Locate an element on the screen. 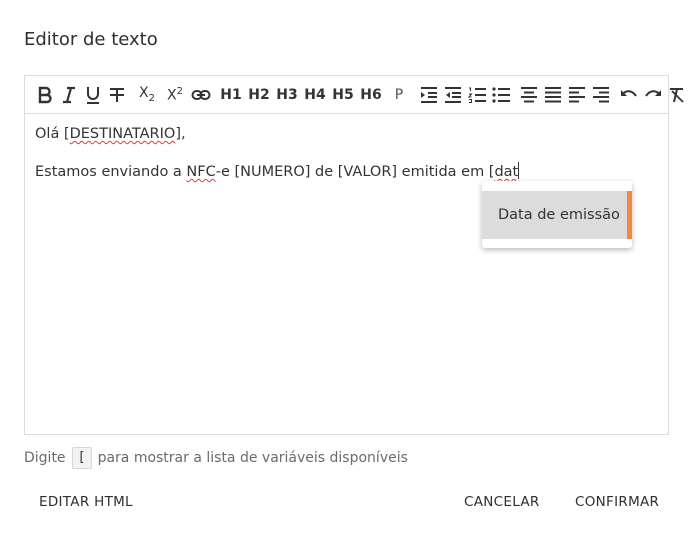 The height and width of the screenshot is (536, 695). align-left-icon is located at coordinates (577, 94).